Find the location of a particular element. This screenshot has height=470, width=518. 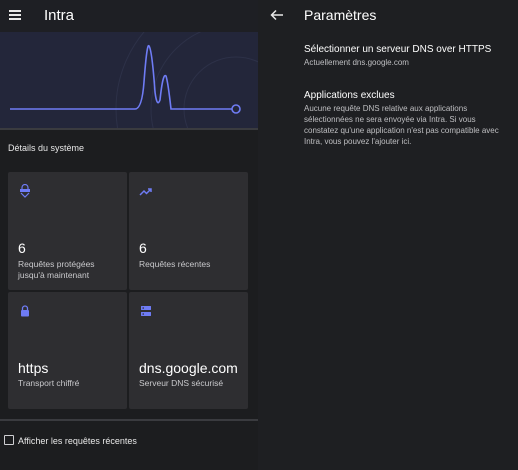

card-recent-queries: 6 Requêtes récentes is located at coordinates (188, 231).